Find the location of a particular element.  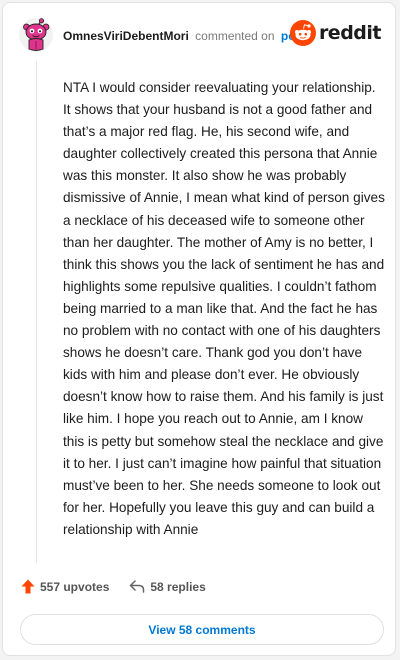

reddit-logo: reddit is located at coordinates (335, 33).